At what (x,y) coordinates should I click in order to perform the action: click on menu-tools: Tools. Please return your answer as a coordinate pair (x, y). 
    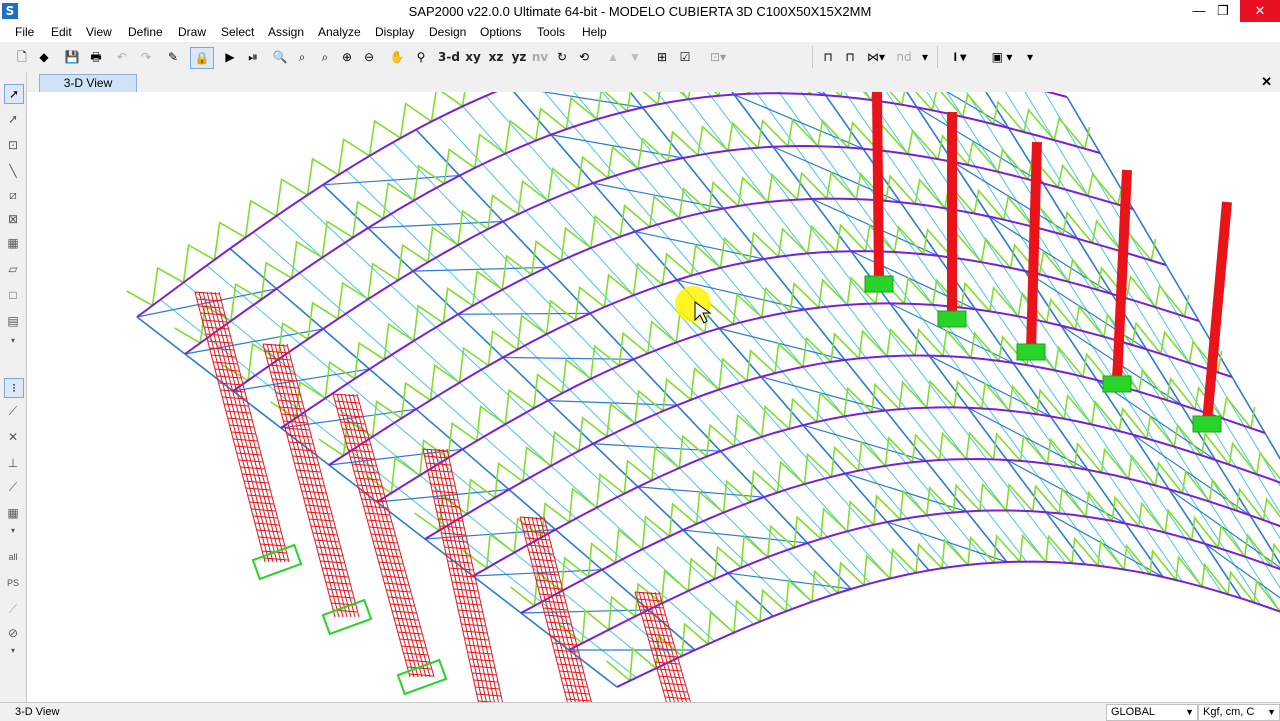
    Looking at the image, I should click on (551, 32).